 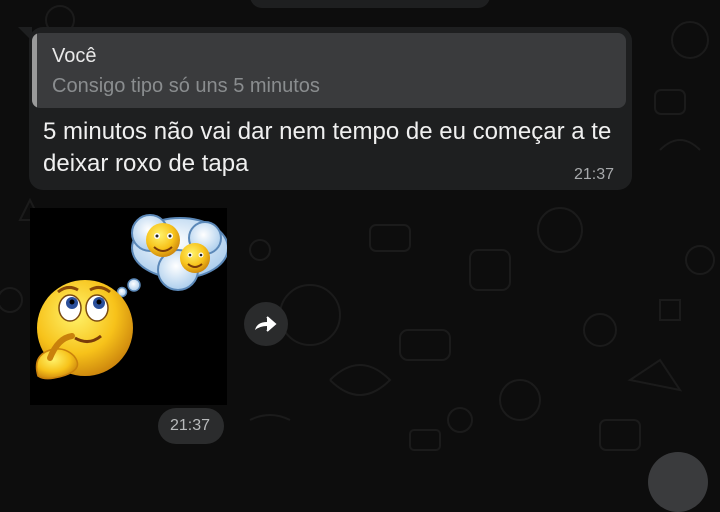 I want to click on forward-icon, so click(x=266, y=324).